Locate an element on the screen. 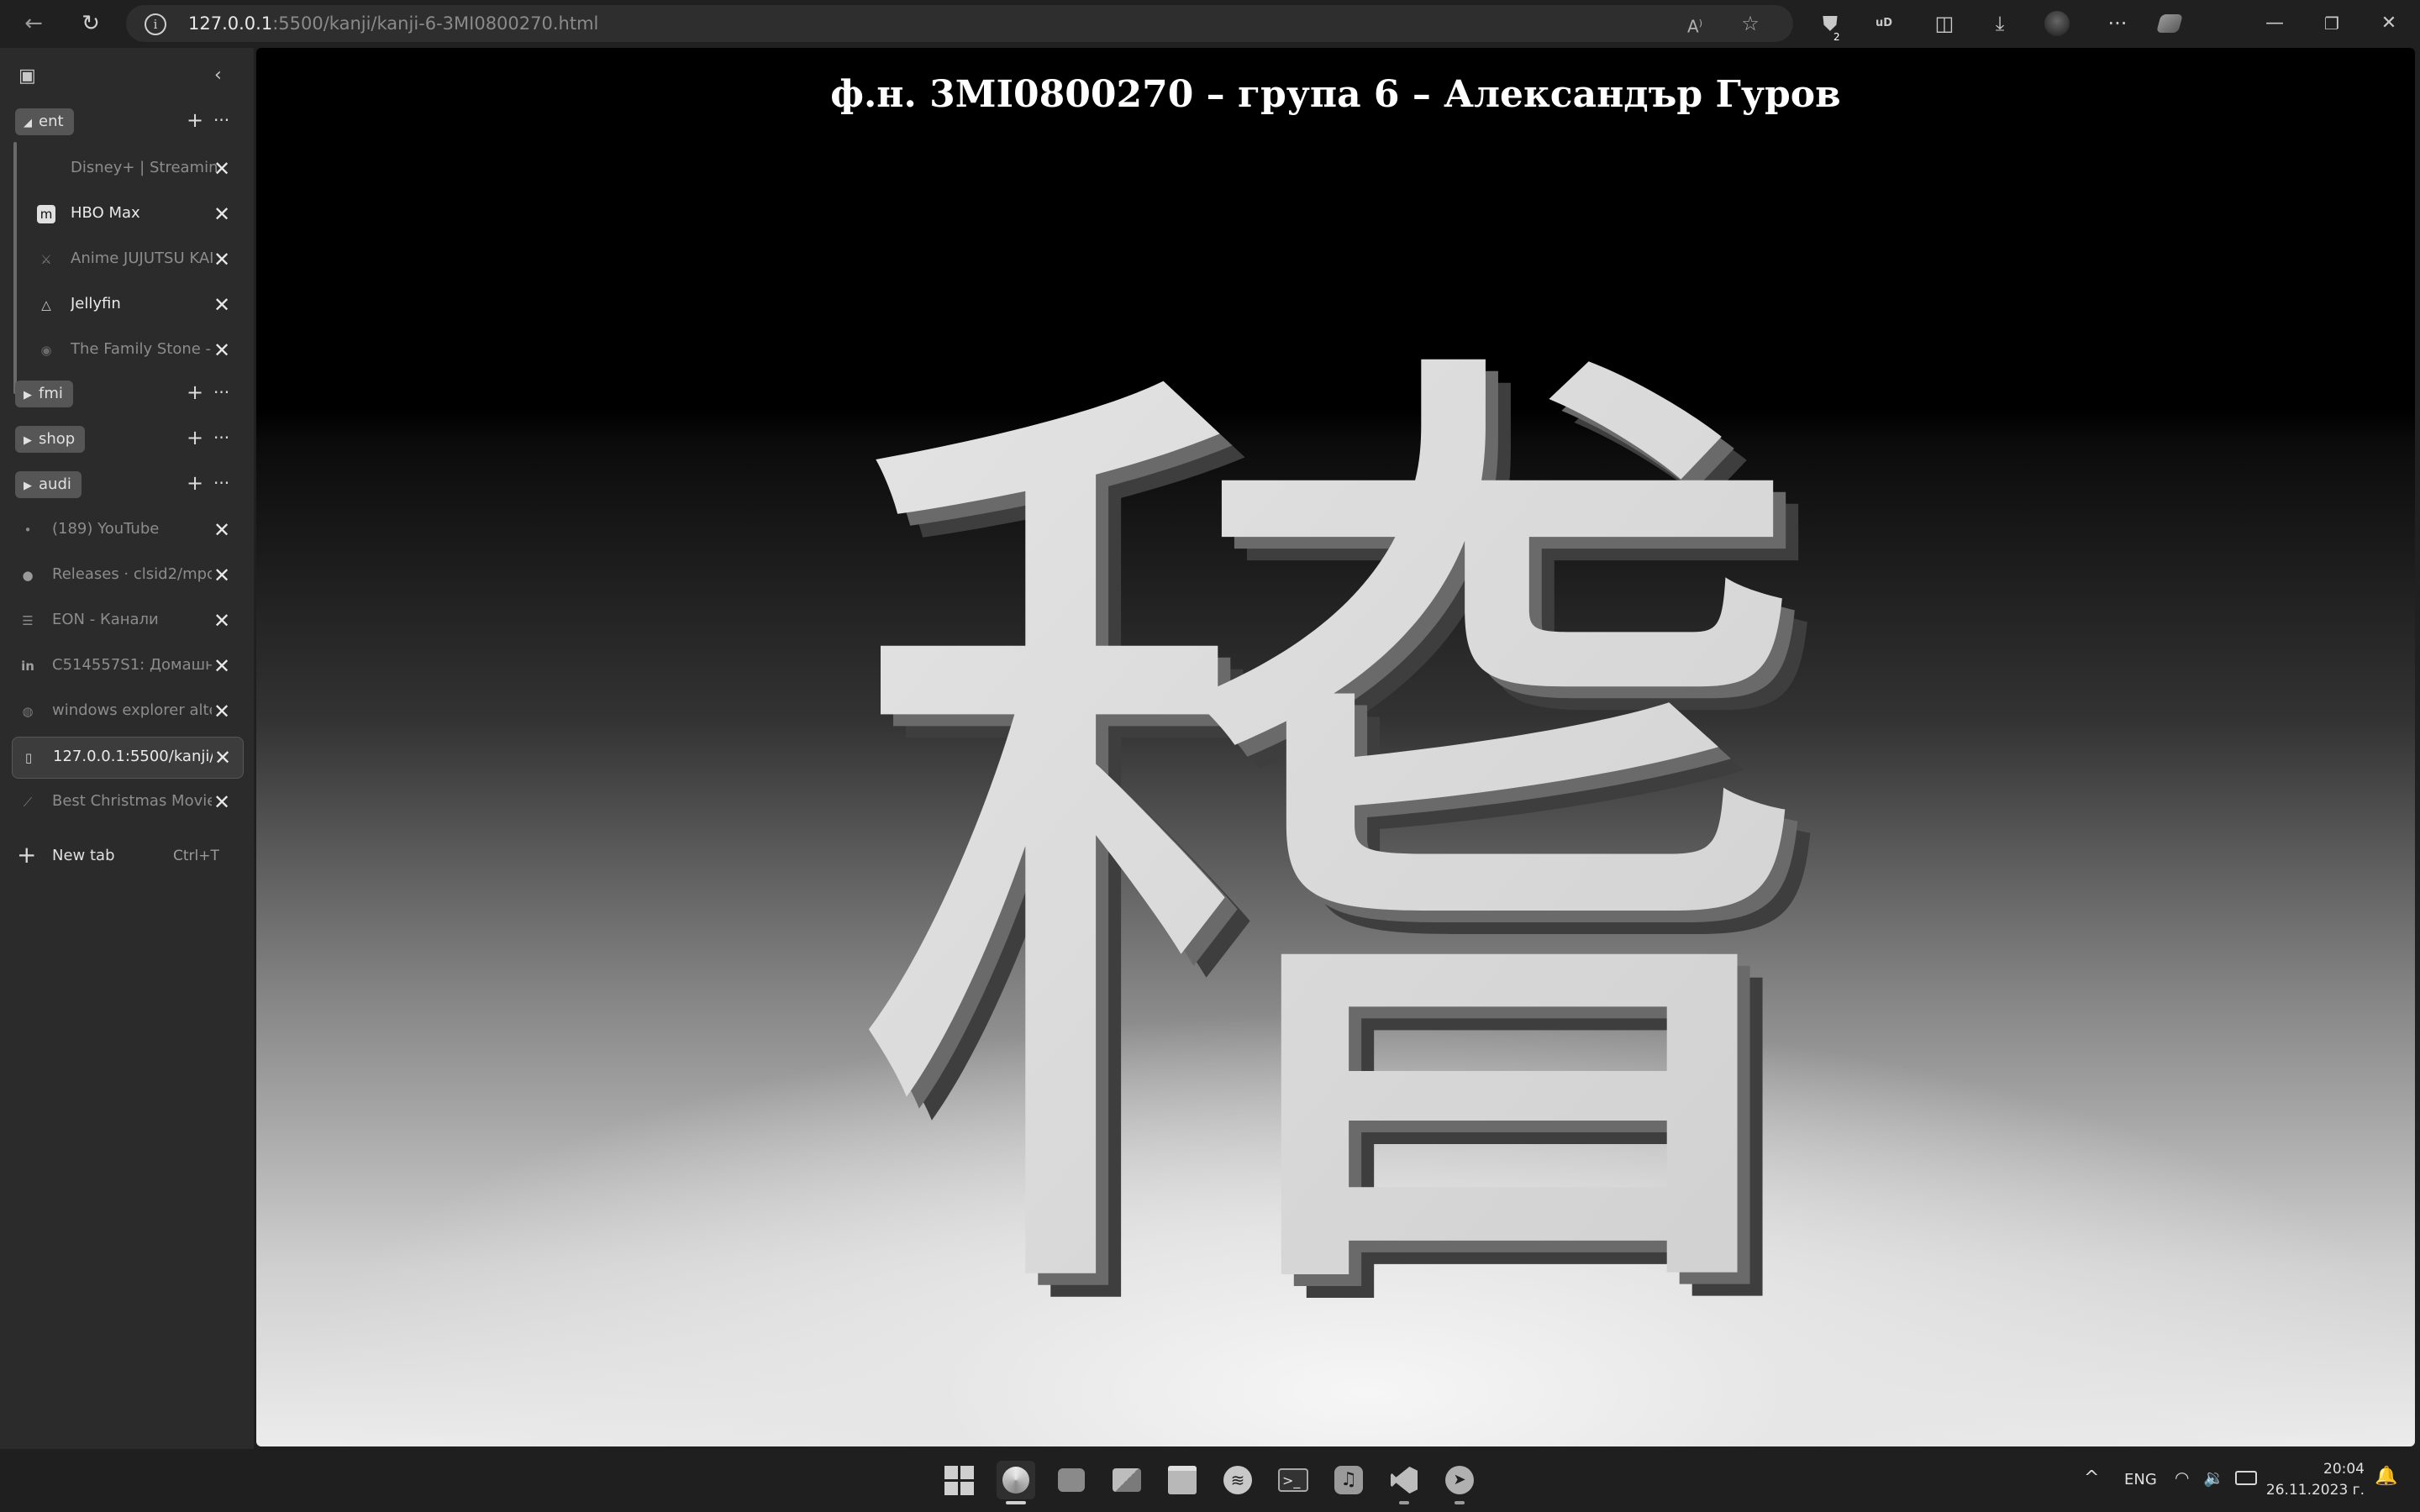 Image resolution: width=2420 pixels, height=1512 pixels. terminal-icon: >_ is located at coordinates (1293, 1480).